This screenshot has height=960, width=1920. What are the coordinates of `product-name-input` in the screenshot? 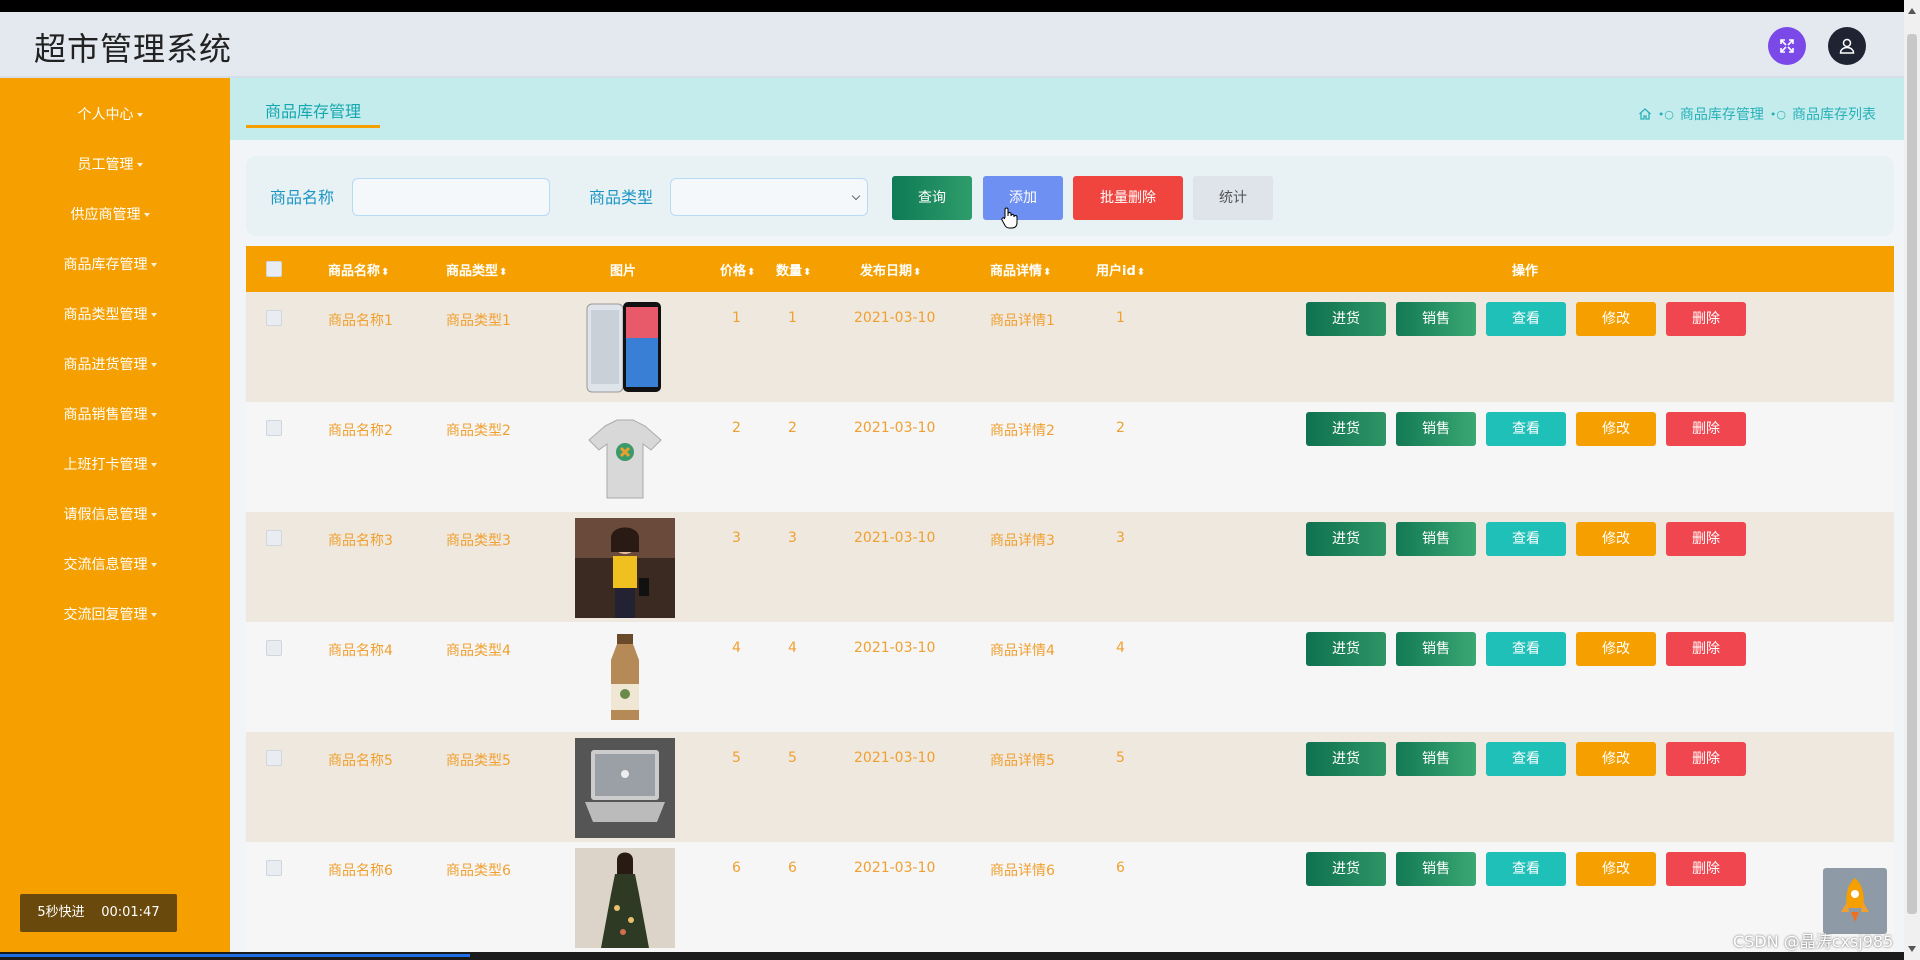 It's located at (451, 197).